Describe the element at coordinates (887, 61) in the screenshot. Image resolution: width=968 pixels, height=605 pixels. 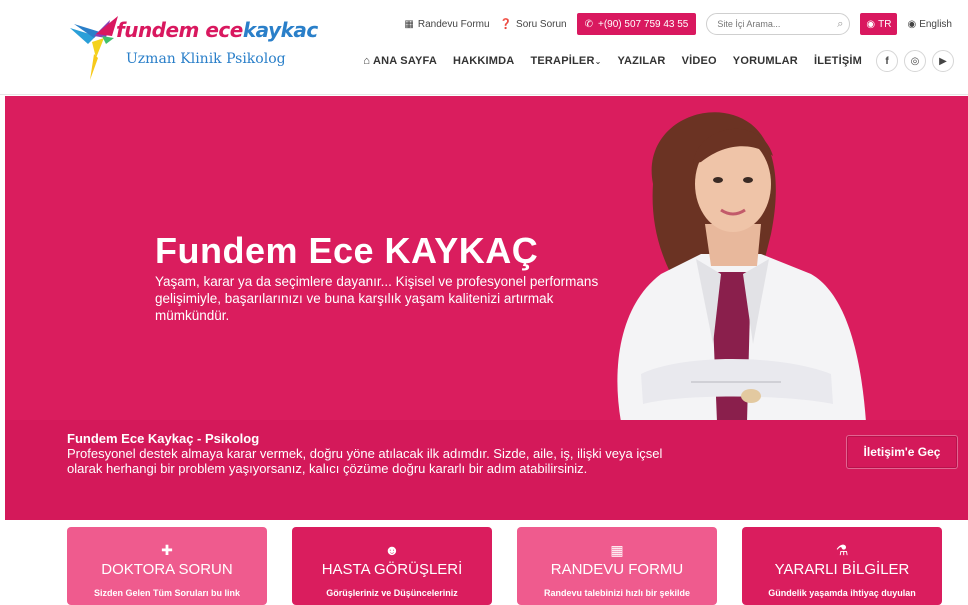
I see `facebook-icon: f` at that location.